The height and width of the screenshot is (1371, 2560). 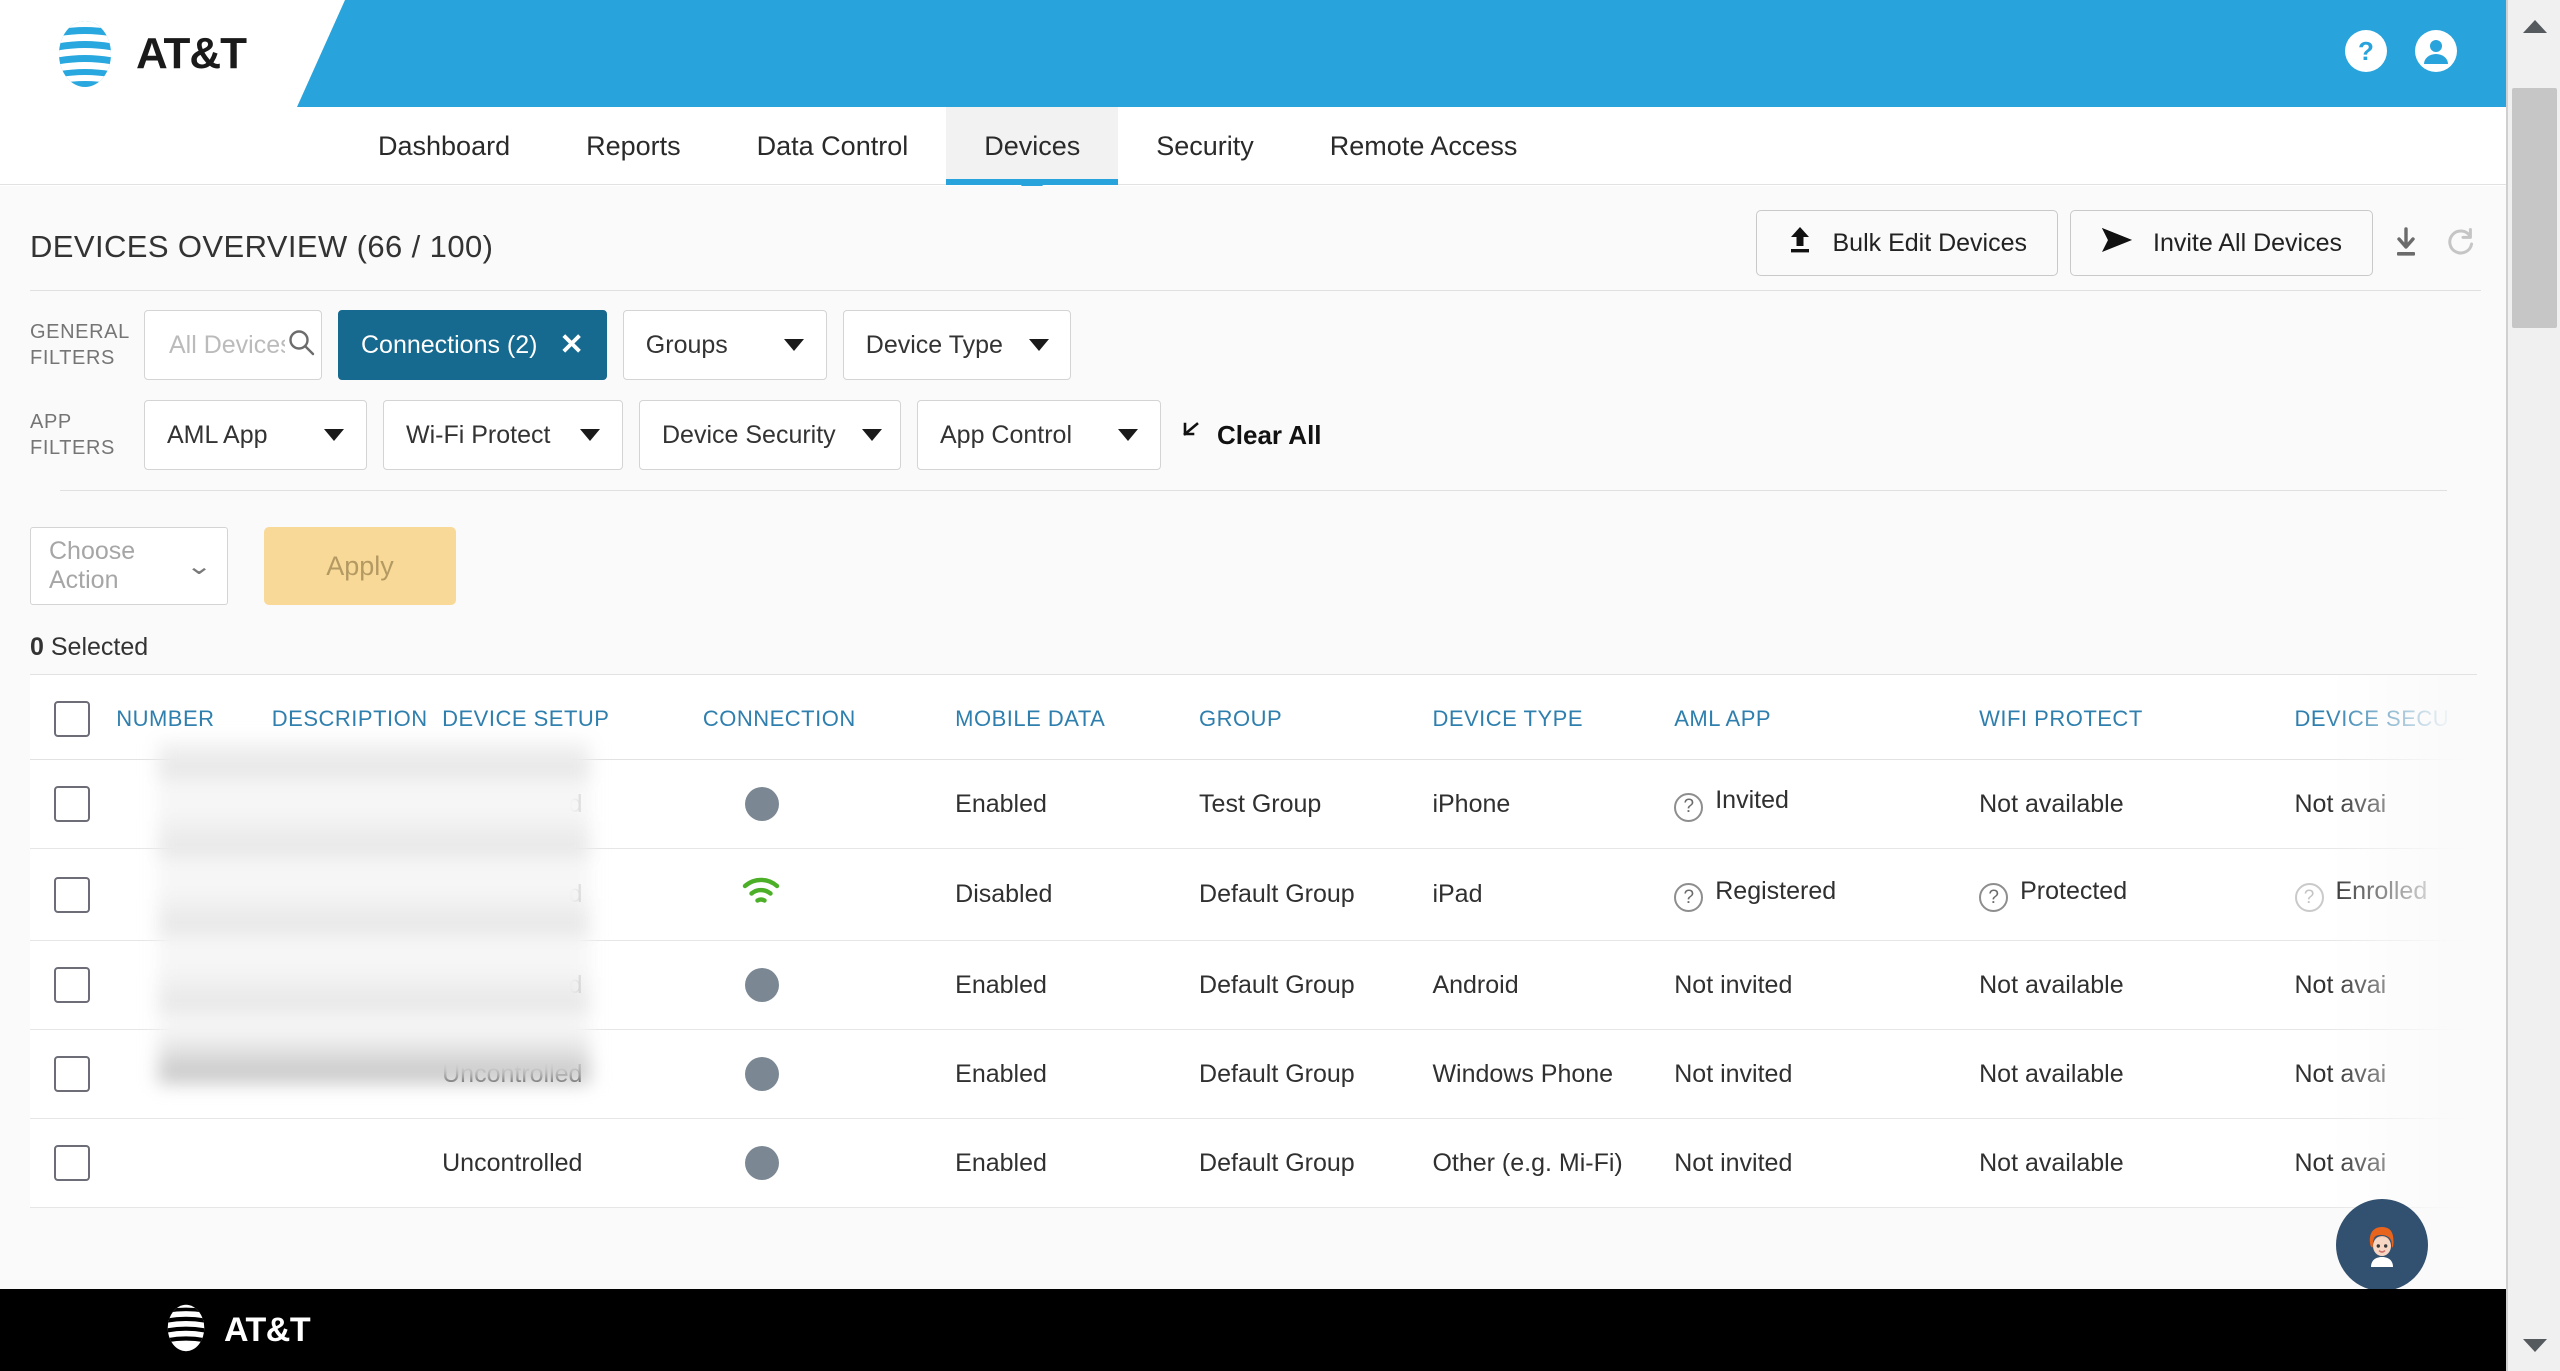 What do you see at coordinates (833, 146) in the screenshot?
I see `nav-tab-data-control: Data Control` at bounding box center [833, 146].